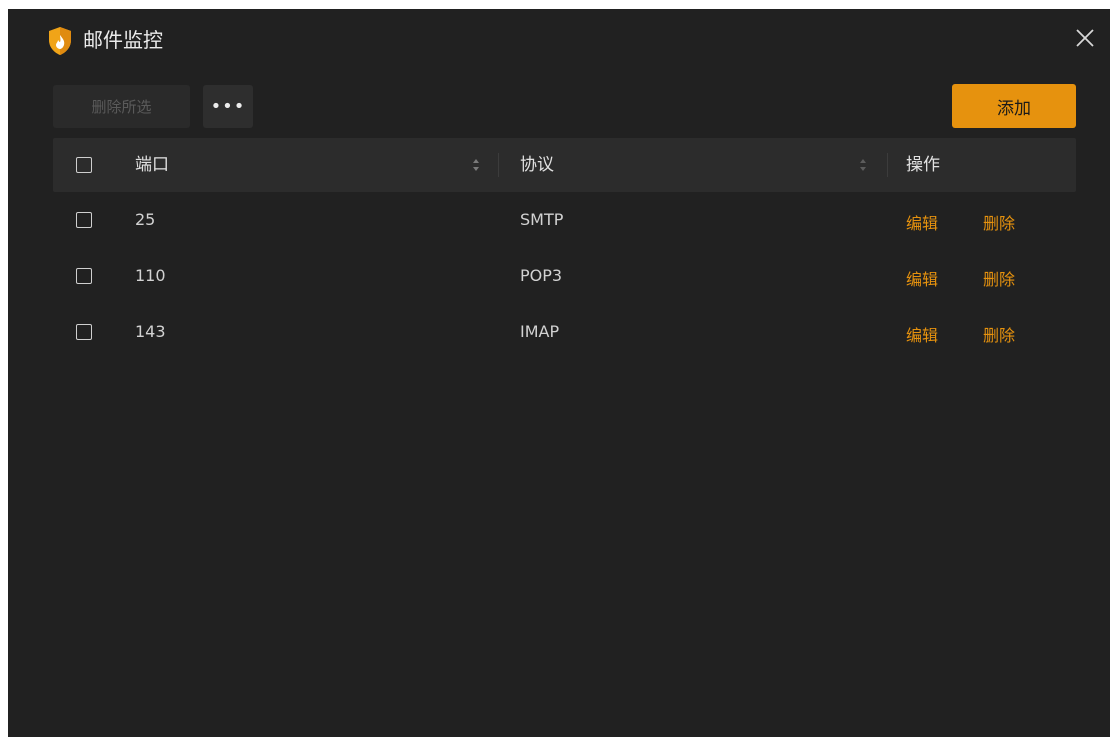  I want to click on add-button: 添加, so click(1014, 106).